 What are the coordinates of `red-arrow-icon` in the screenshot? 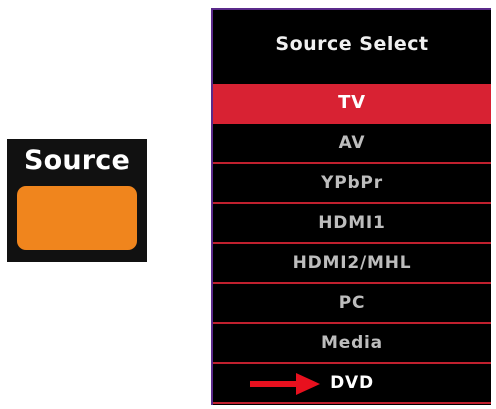 It's located at (285, 384).